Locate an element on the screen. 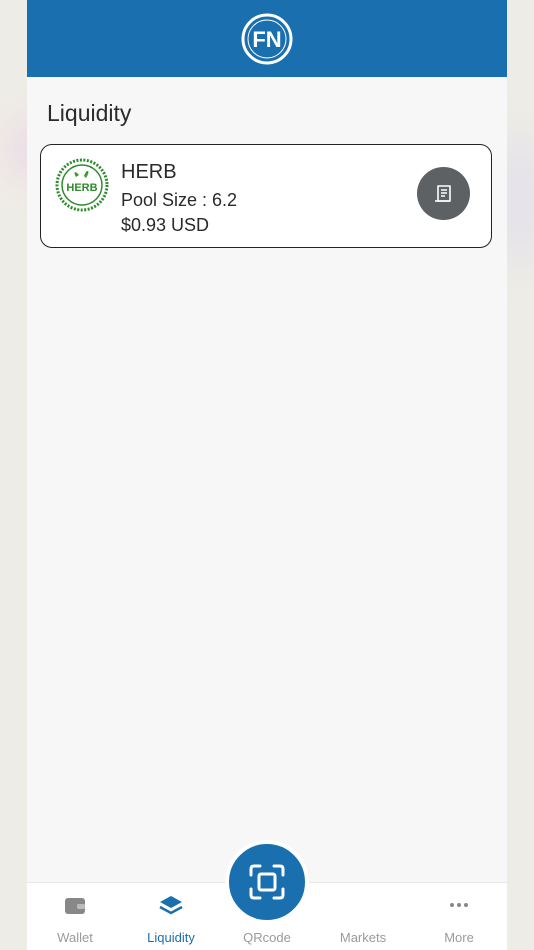 This screenshot has width=534, height=950. pool-detail-button is located at coordinates (443, 193).